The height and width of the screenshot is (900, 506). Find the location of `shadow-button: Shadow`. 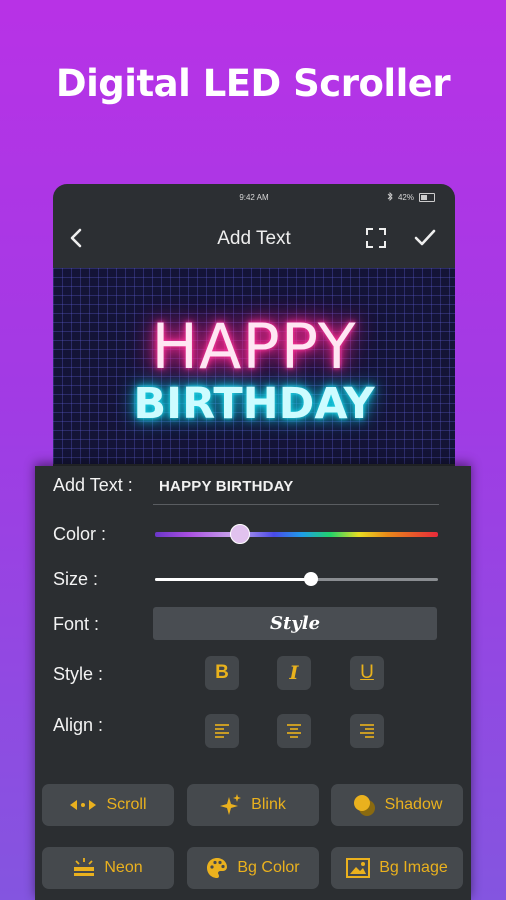

shadow-button: Shadow is located at coordinates (397, 805).